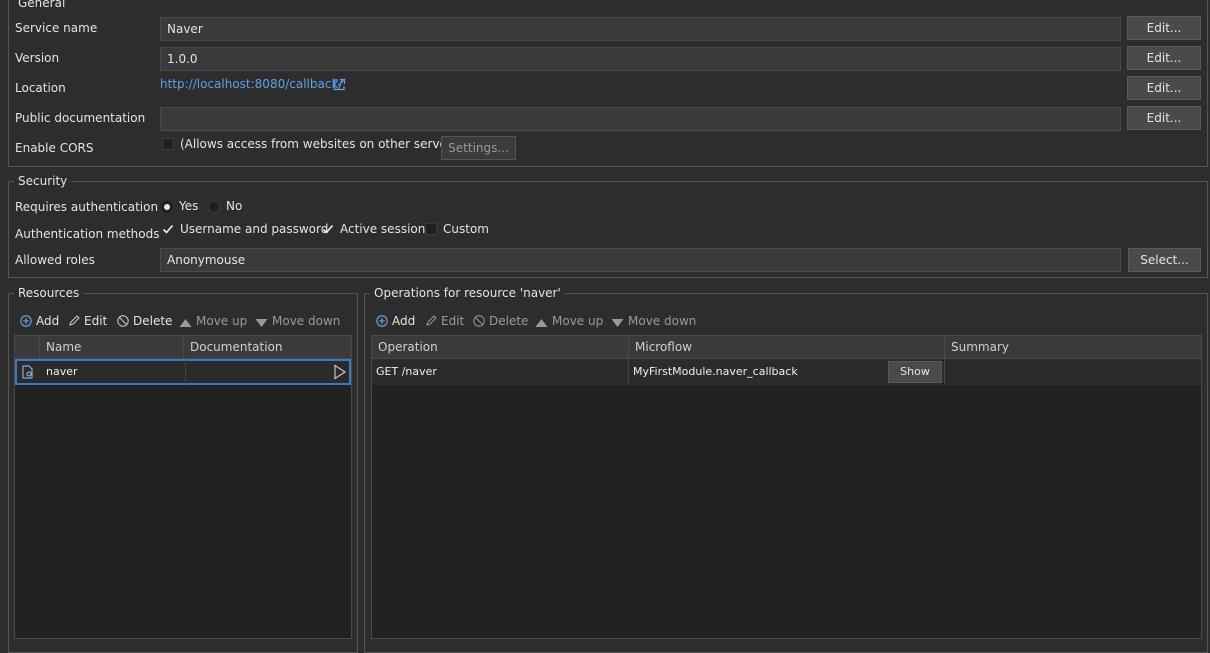 The height and width of the screenshot is (653, 1210). I want to click on resources-delete-label: Delete, so click(153, 321).